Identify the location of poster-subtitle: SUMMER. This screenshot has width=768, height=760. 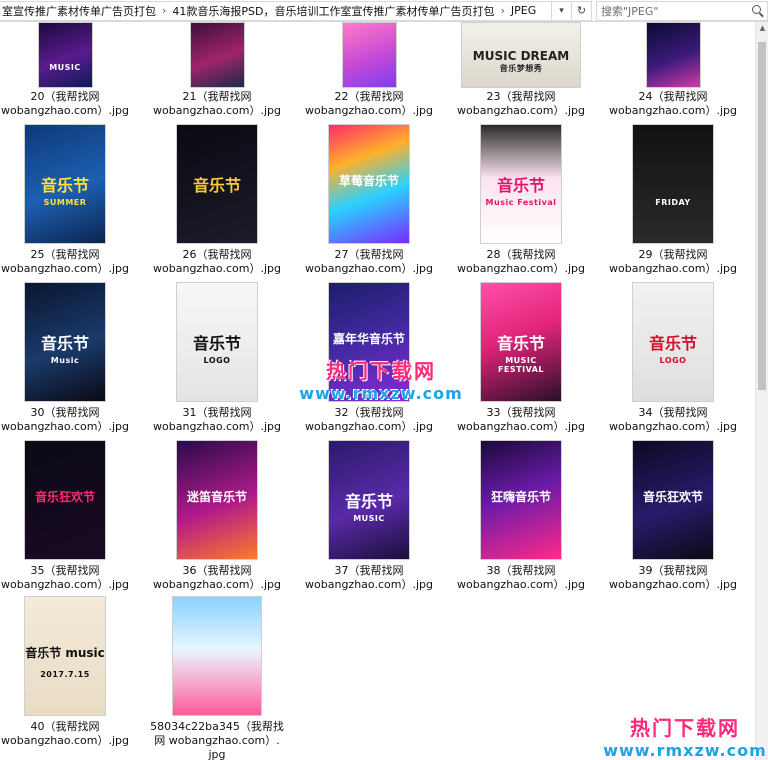
(65, 203).